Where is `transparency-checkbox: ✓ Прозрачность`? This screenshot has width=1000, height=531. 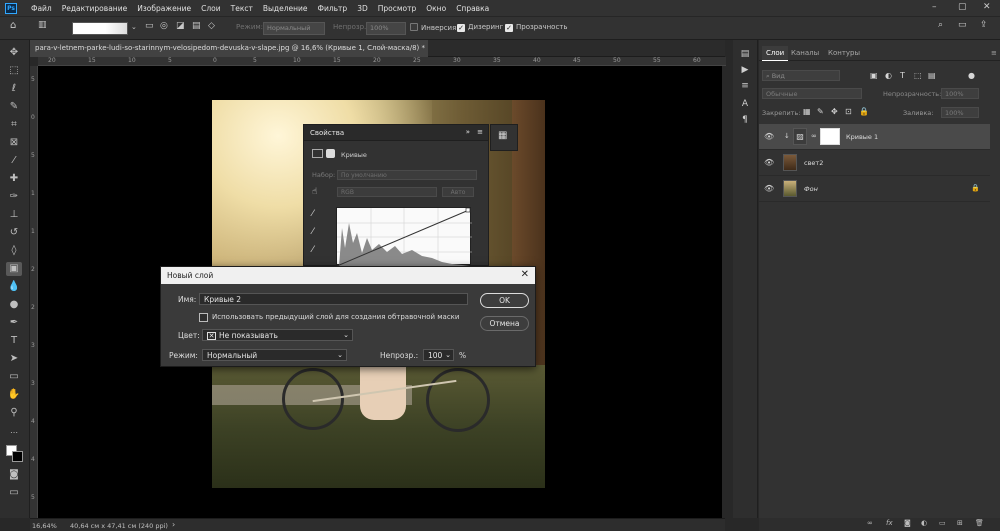 transparency-checkbox: ✓ Прозрачность is located at coordinates (536, 27).